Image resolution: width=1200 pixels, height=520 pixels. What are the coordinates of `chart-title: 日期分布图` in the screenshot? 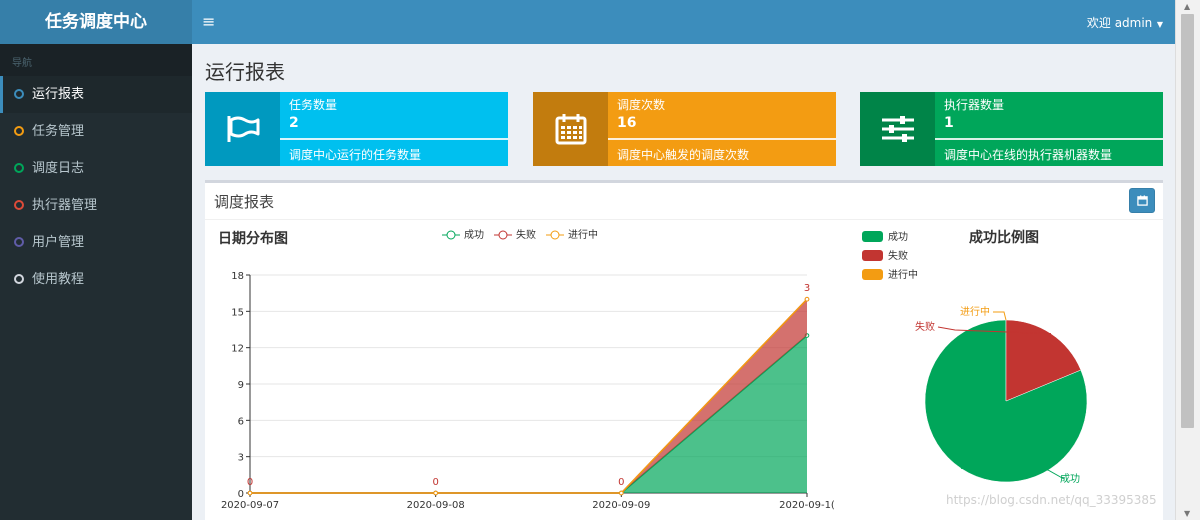 It's located at (253, 238).